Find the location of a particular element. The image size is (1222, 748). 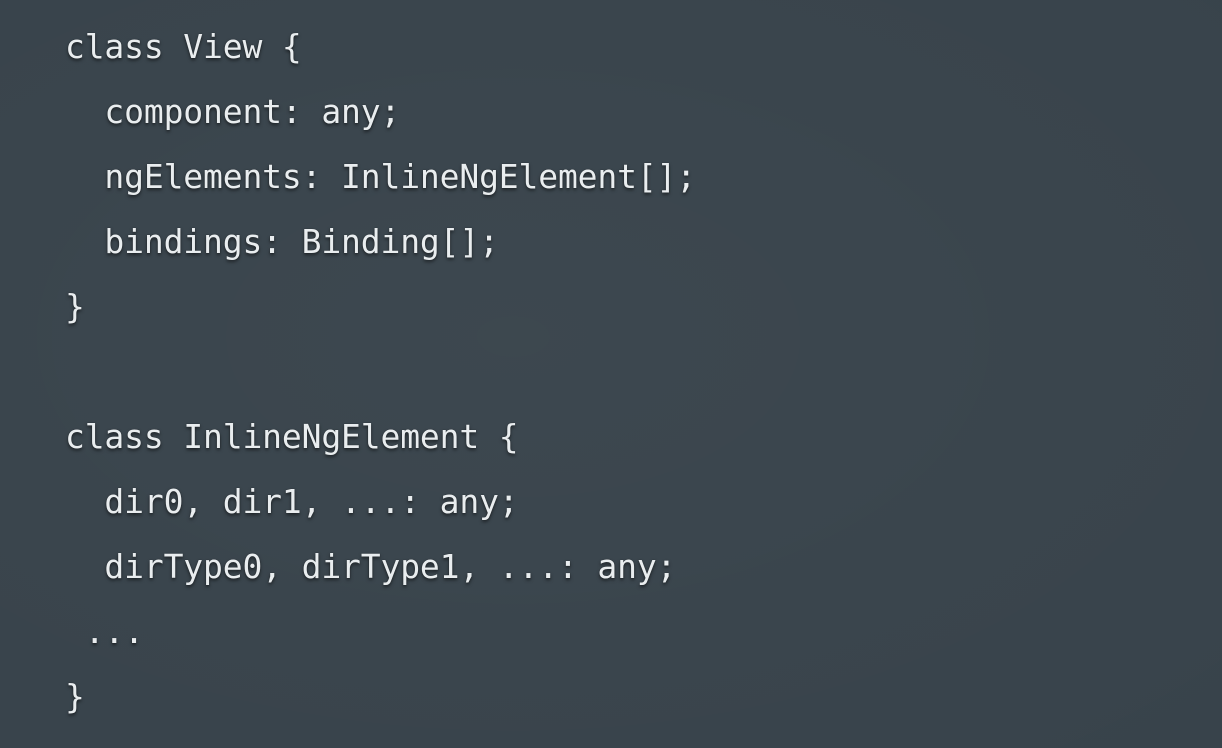

code-line: bindings: Binding[]; is located at coordinates (282, 241).